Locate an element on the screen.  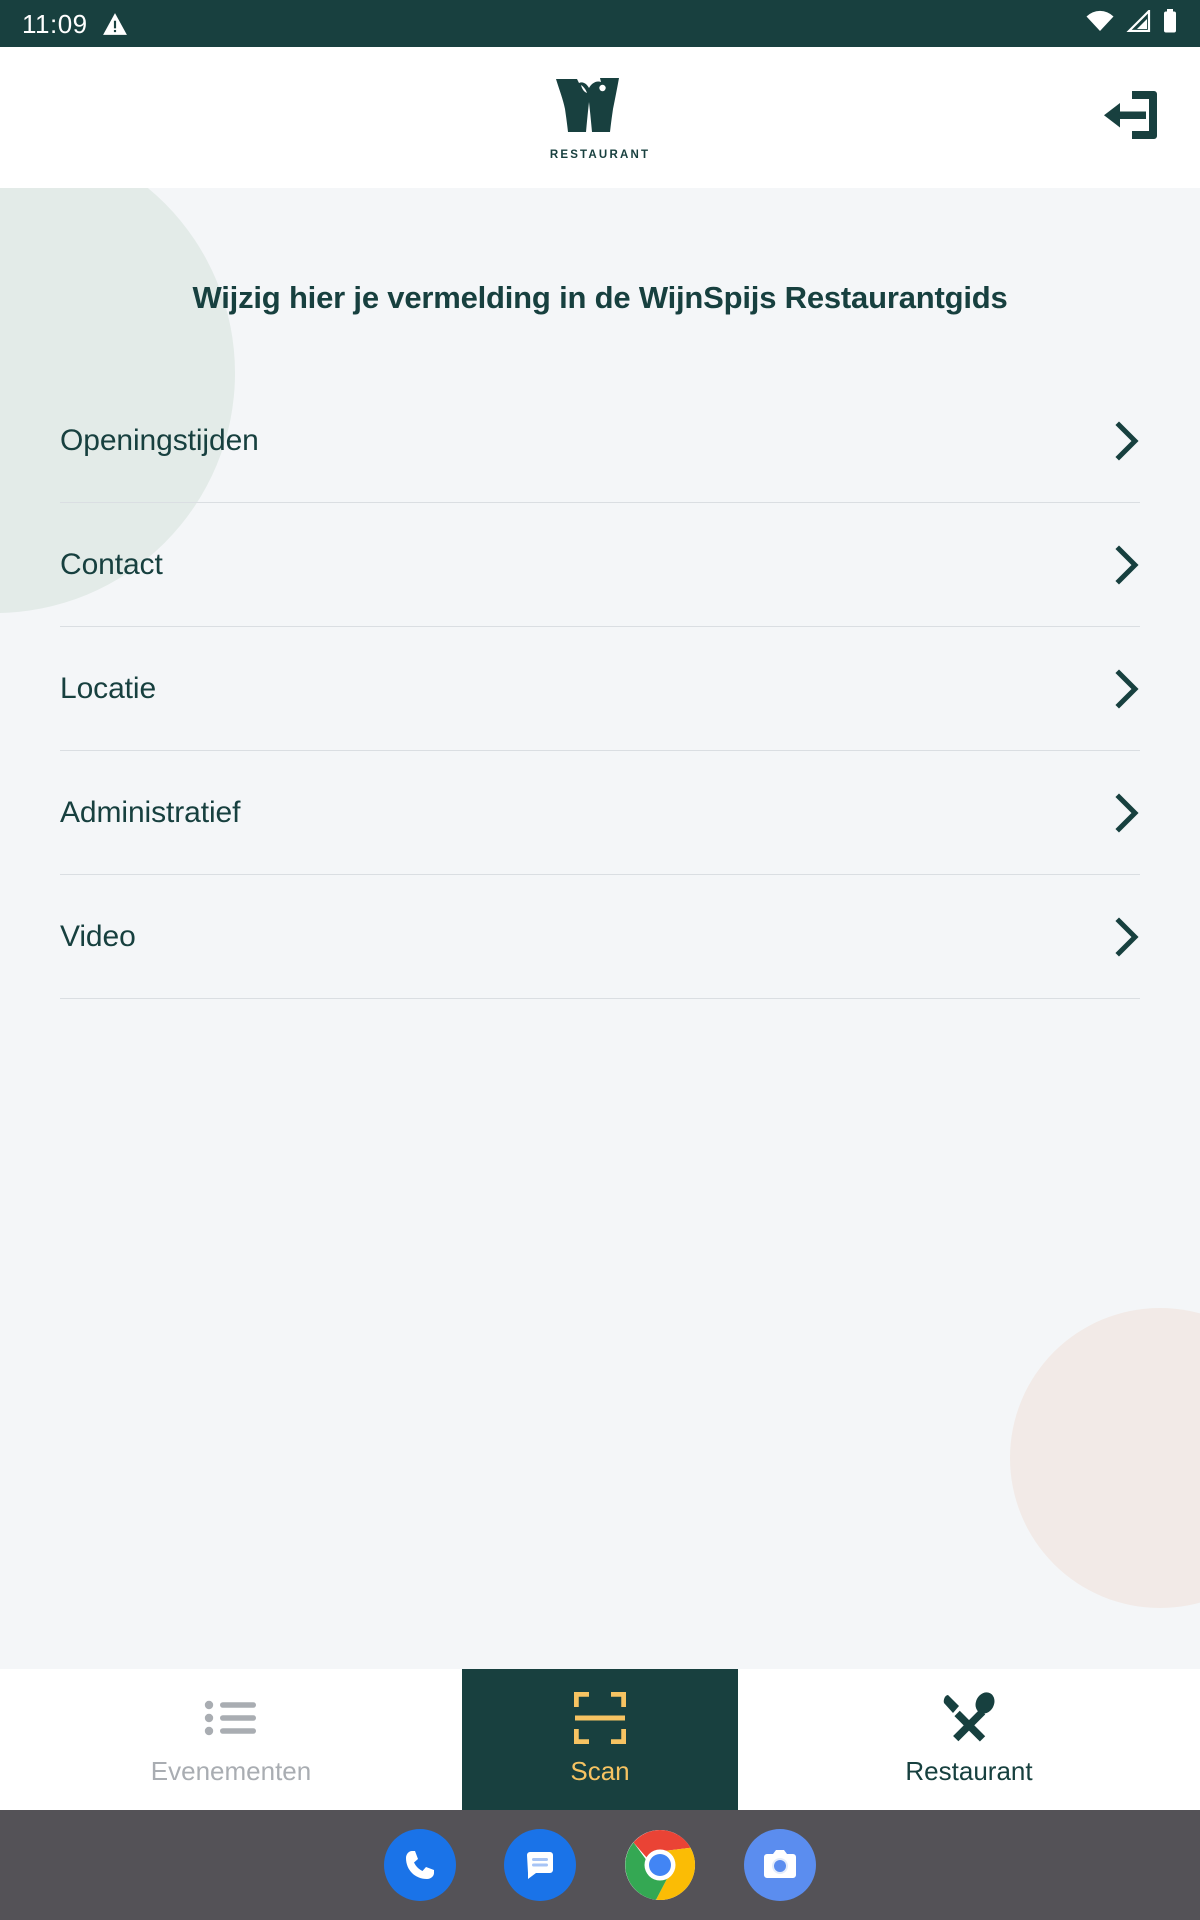
phone-icon is located at coordinates (420, 1865).